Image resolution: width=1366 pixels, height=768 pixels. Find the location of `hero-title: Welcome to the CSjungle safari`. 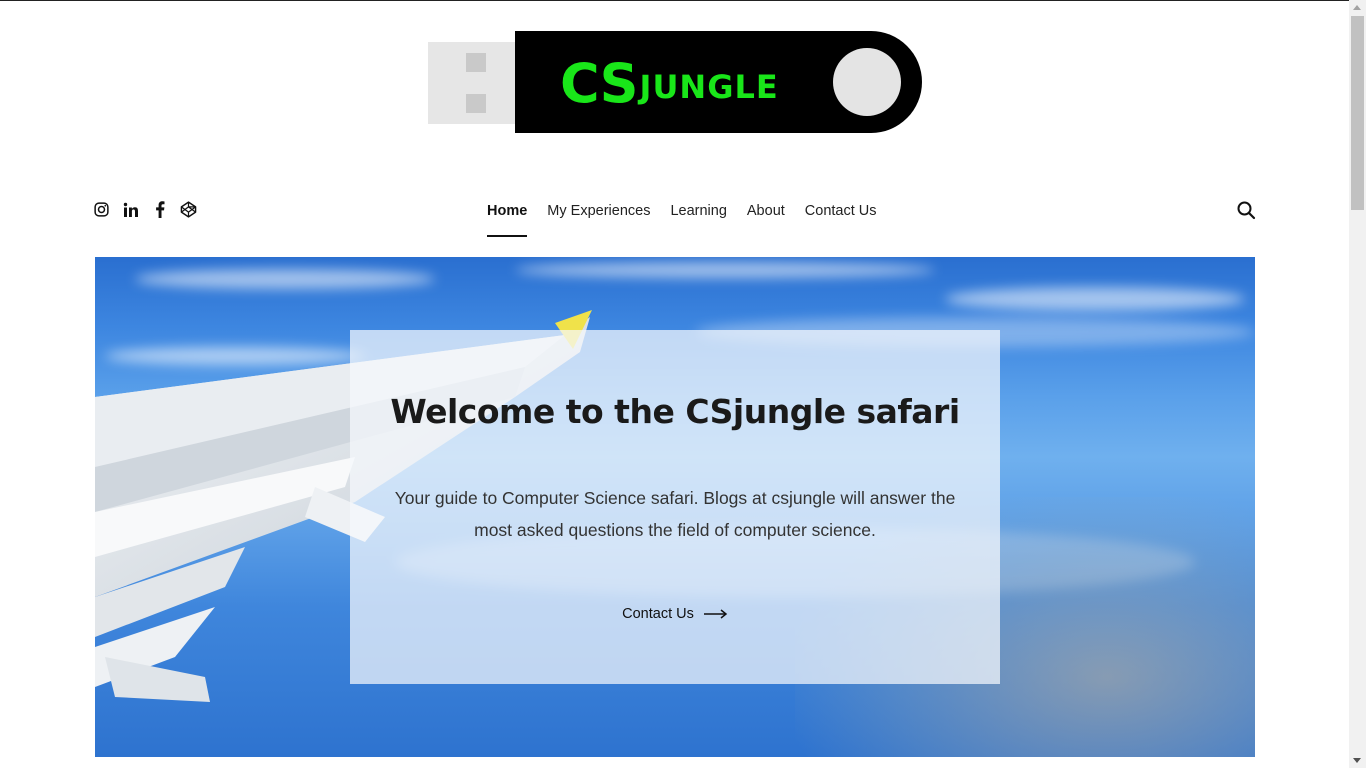

hero-title: Welcome to the CSjungle safari is located at coordinates (675, 411).